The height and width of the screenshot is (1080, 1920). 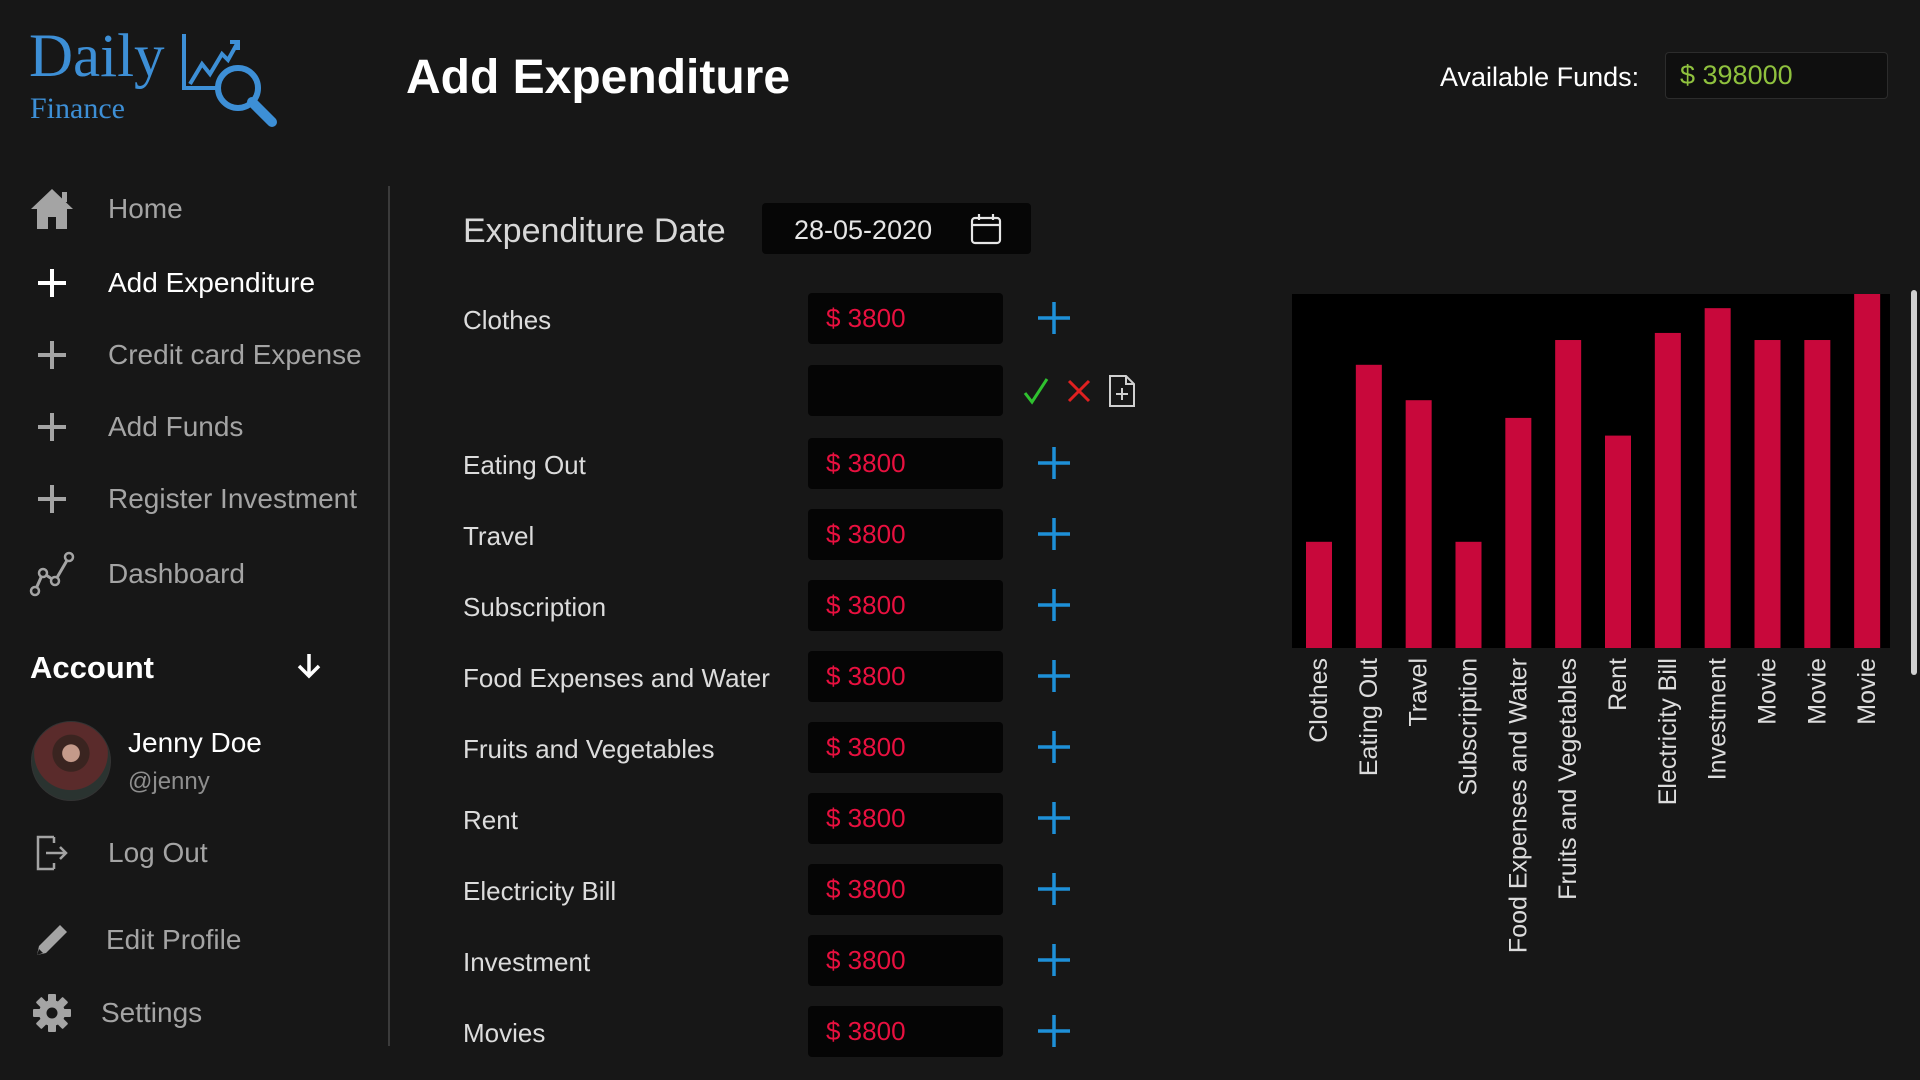 I want to click on logout-icon, so click(x=52, y=853).